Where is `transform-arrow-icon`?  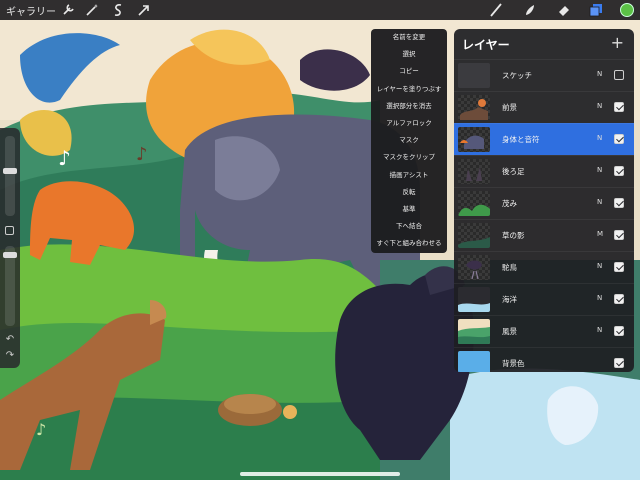
transform-arrow-icon is located at coordinates (144, 10).